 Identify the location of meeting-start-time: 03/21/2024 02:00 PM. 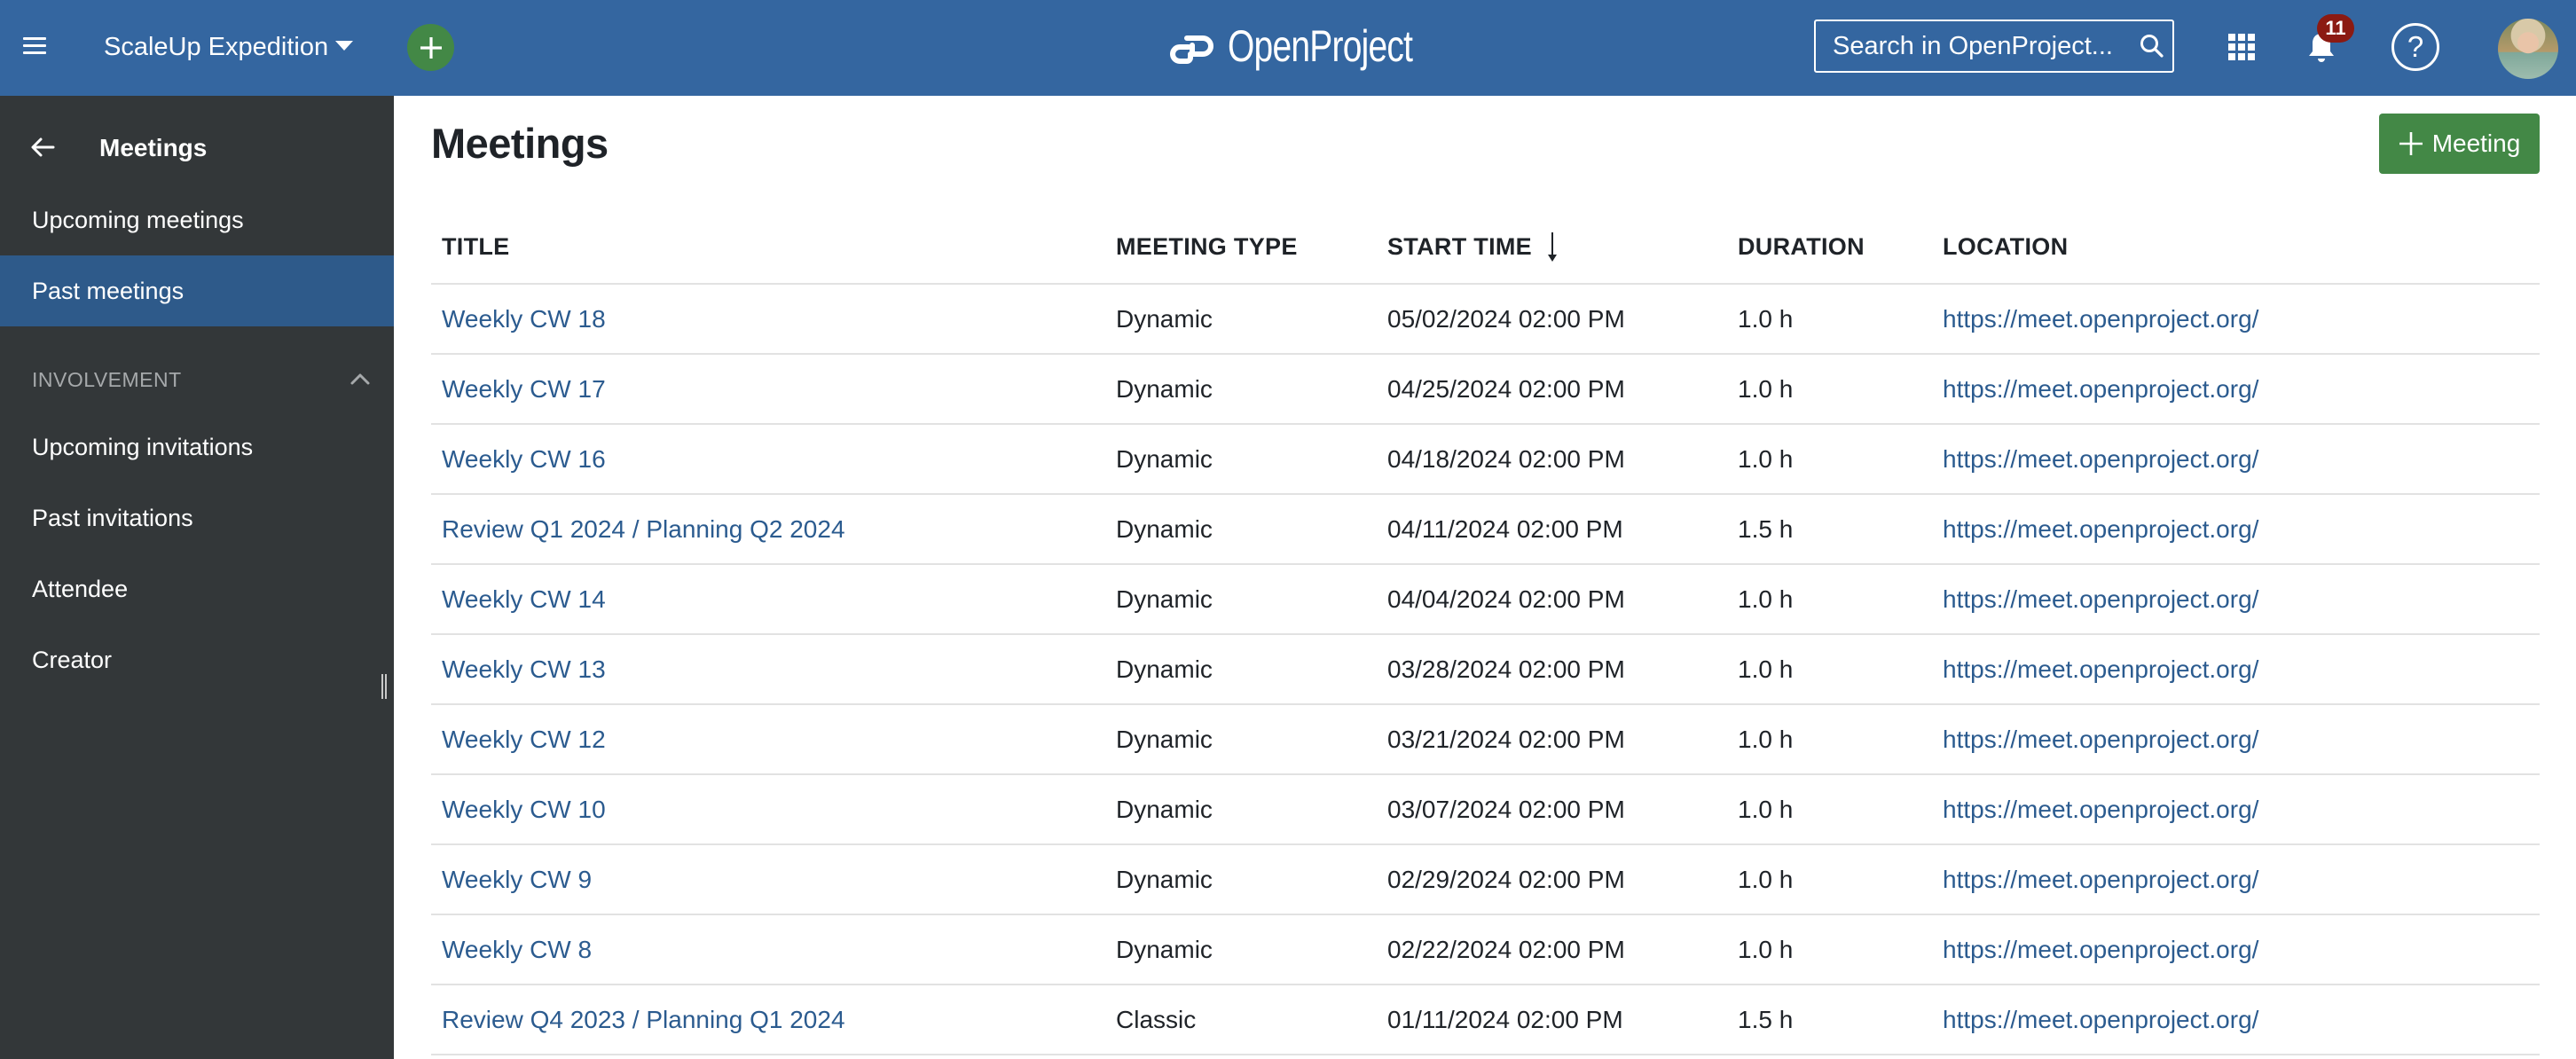
(1506, 739).